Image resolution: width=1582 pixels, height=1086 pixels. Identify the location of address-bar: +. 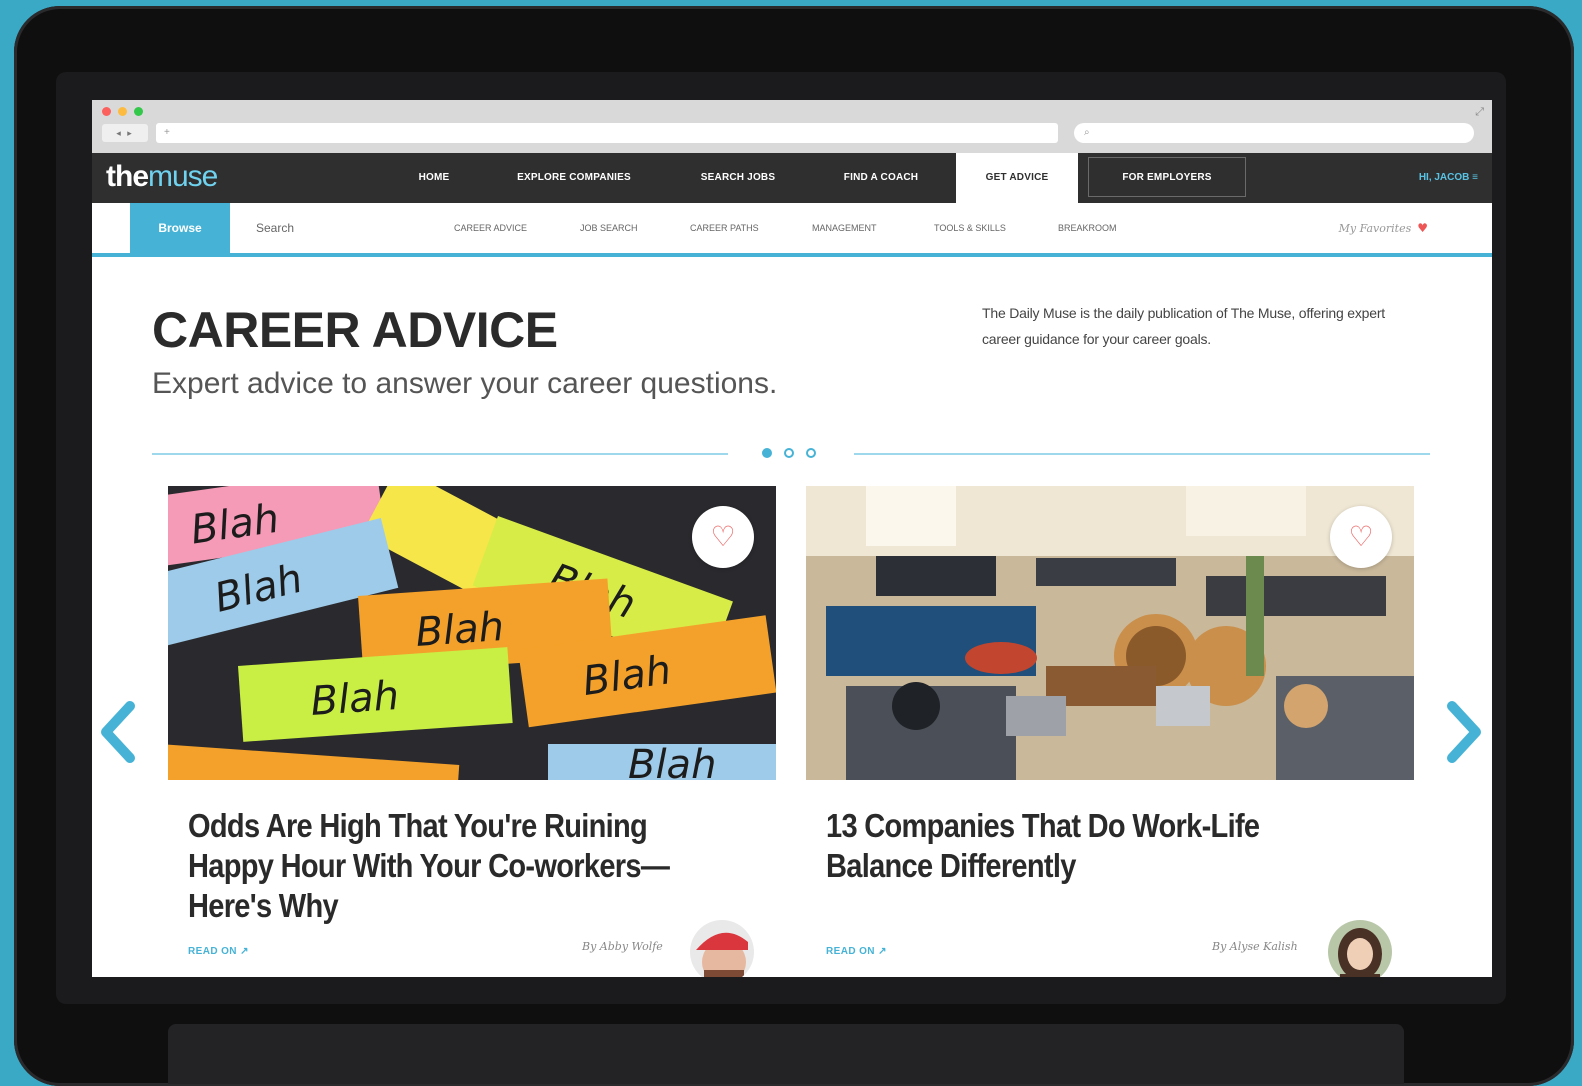
(607, 133).